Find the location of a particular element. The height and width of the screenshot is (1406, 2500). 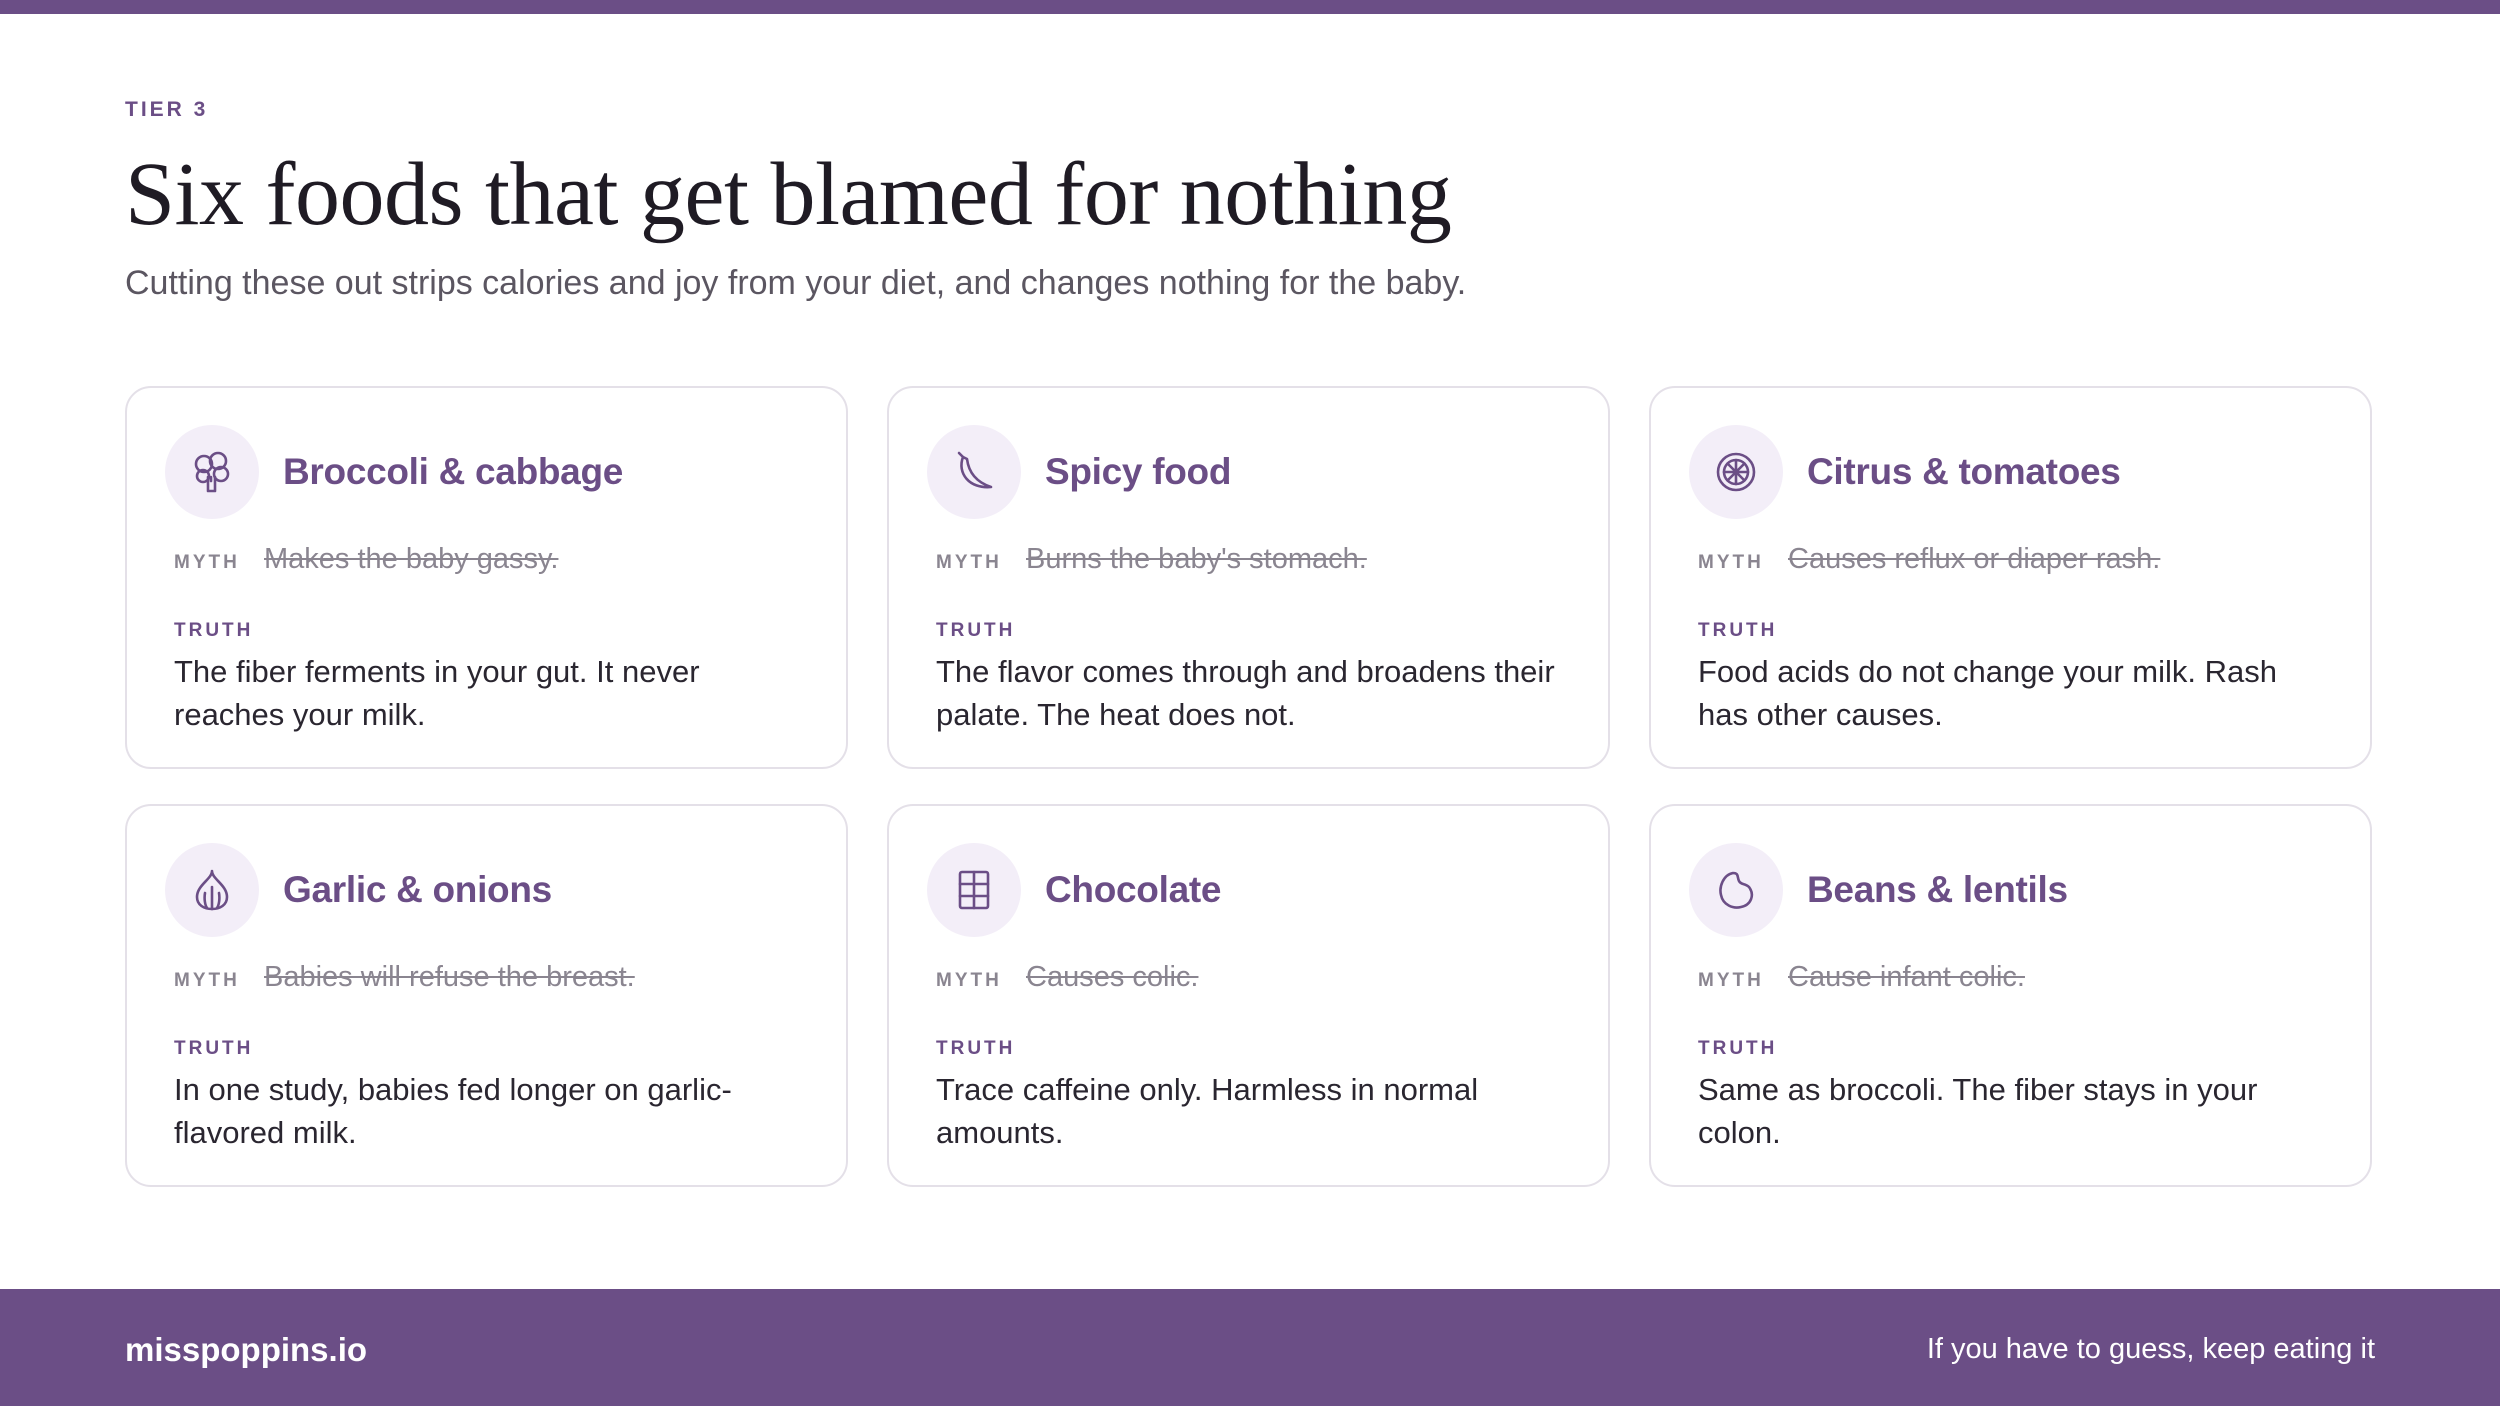

myth-row: MYTH Babies will refuse the breast. is located at coordinates (491, 977).